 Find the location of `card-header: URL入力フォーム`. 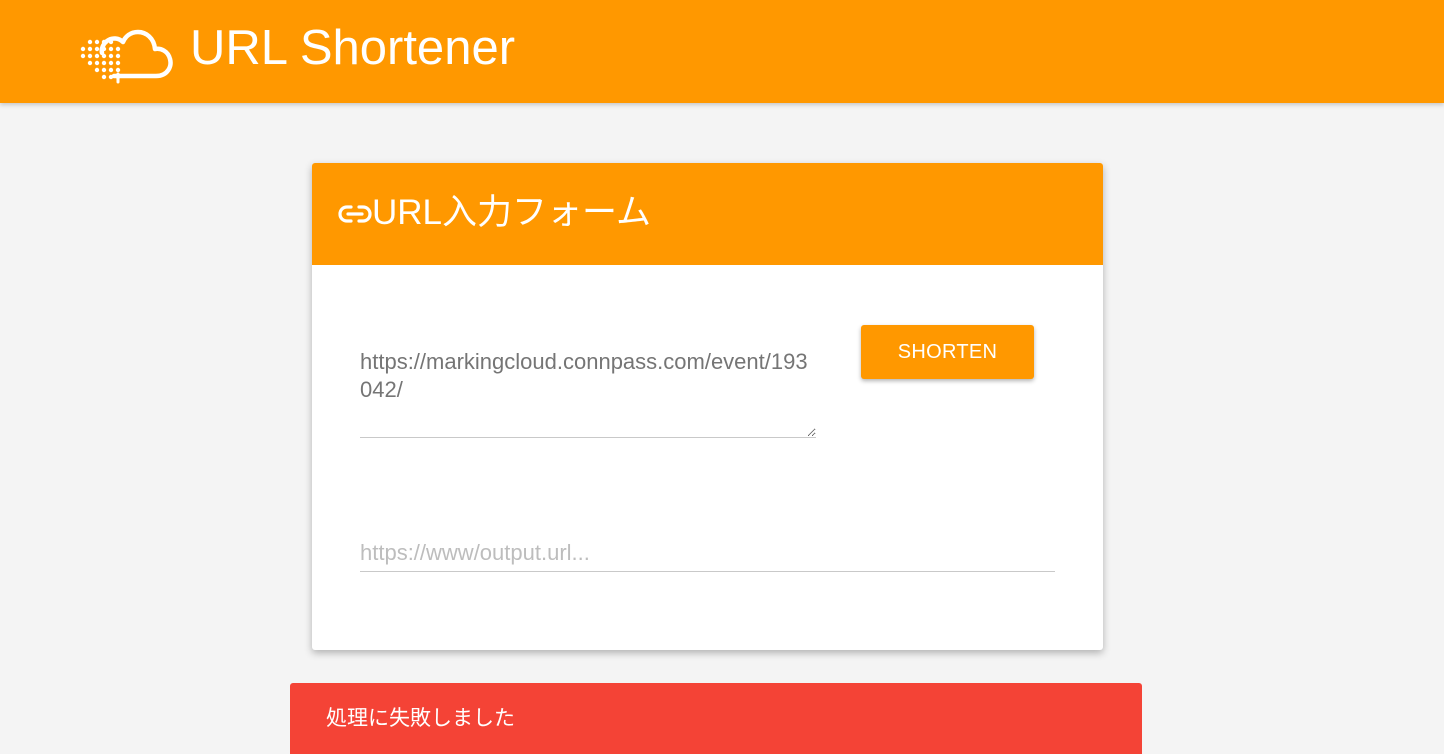

card-header: URL入力フォーム is located at coordinates (707, 214).